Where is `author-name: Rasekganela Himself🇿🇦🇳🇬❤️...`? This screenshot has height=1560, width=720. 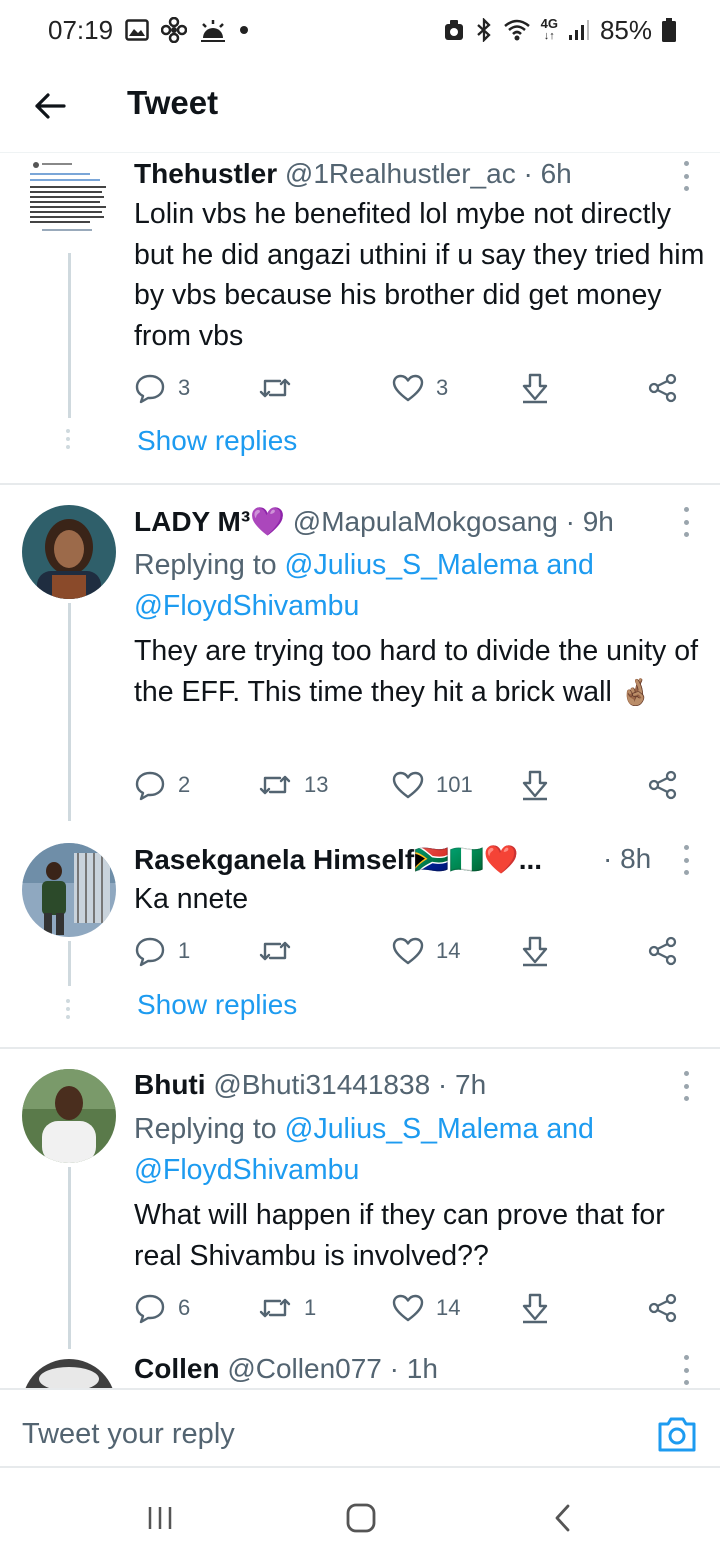 author-name: Rasekganela Himself🇿🇦🇳🇬❤️... is located at coordinates (338, 859).